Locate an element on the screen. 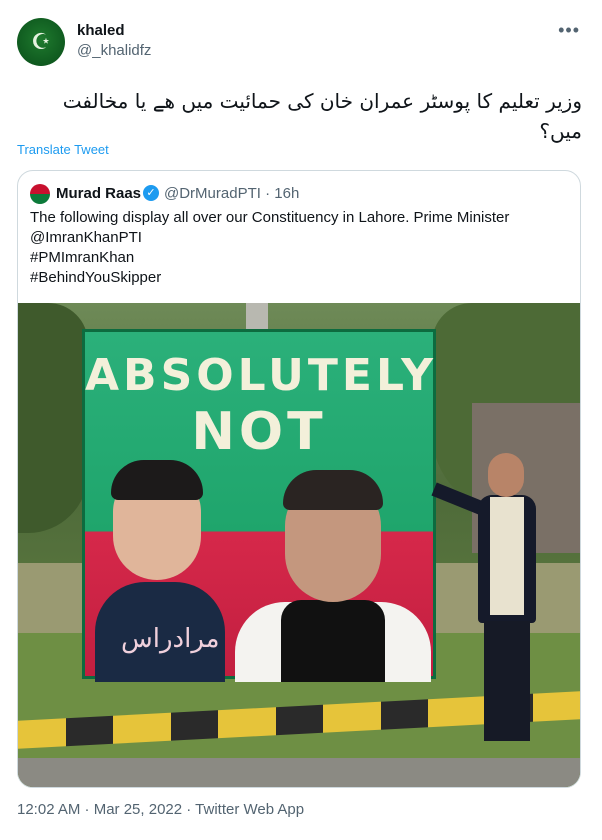 The image size is (602, 840). portrait-right-hair is located at coordinates (333, 490).